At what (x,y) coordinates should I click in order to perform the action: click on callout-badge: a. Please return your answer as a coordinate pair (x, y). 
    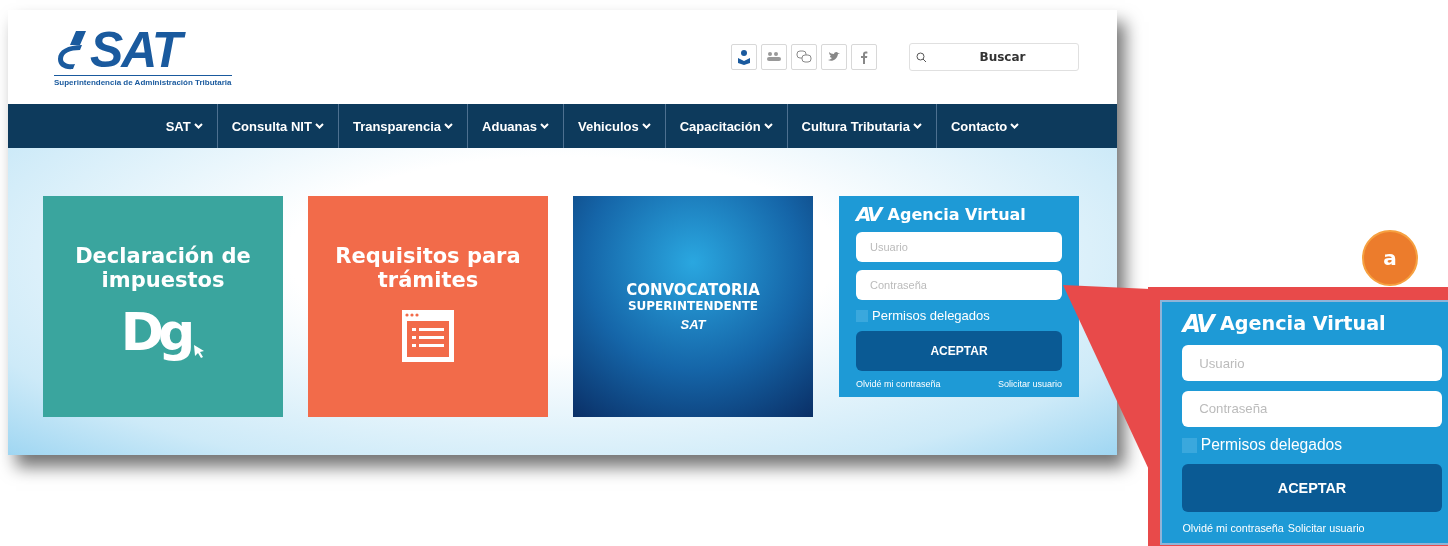
    Looking at the image, I should click on (1390, 258).